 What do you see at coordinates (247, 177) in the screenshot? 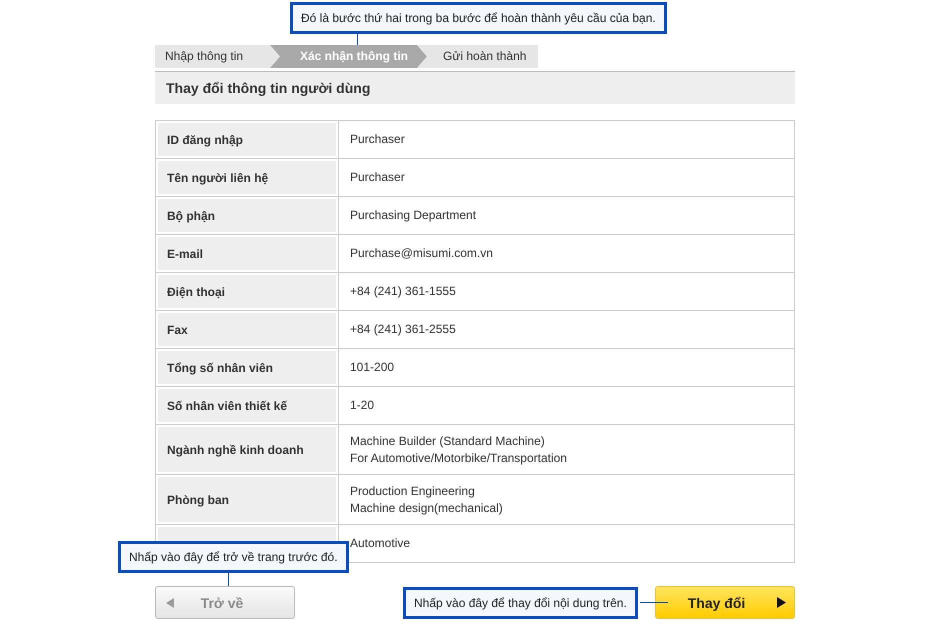
I see `row-label: Tên người liên hệ` at bounding box center [247, 177].